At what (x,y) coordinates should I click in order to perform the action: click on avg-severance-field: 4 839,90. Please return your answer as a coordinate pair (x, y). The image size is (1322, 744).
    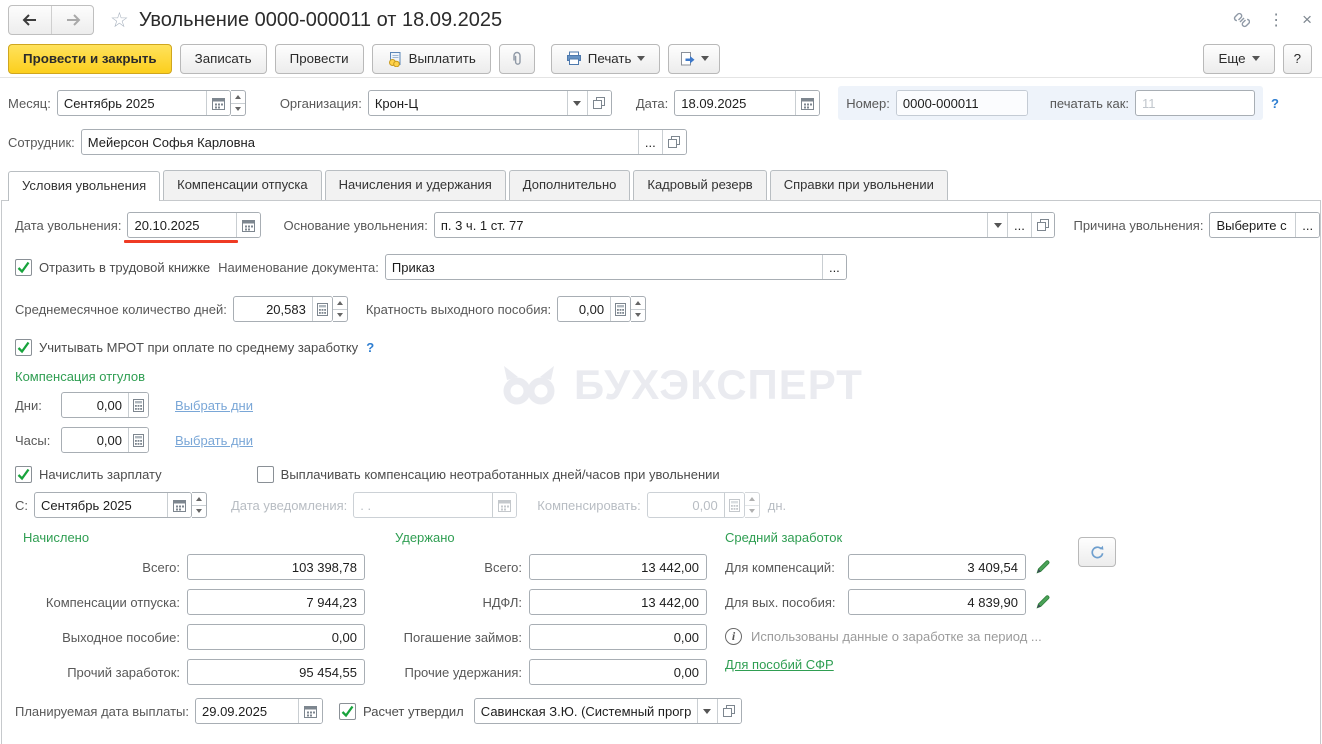
    Looking at the image, I should click on (937, 602).